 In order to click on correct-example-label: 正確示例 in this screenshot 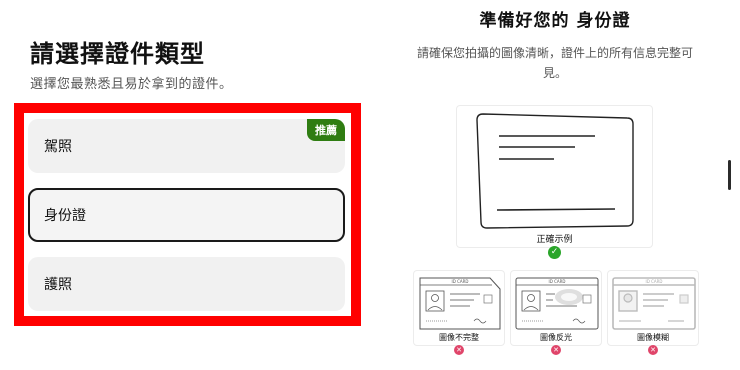, I will do `click(554, 240)`.